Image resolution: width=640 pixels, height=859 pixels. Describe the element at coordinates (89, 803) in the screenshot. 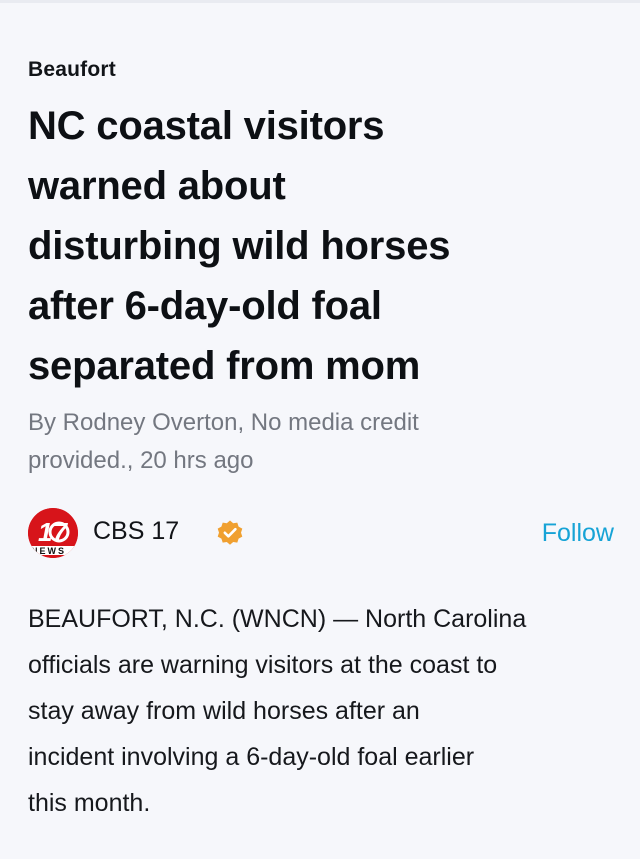

I see `body-line: this month.` at that location.